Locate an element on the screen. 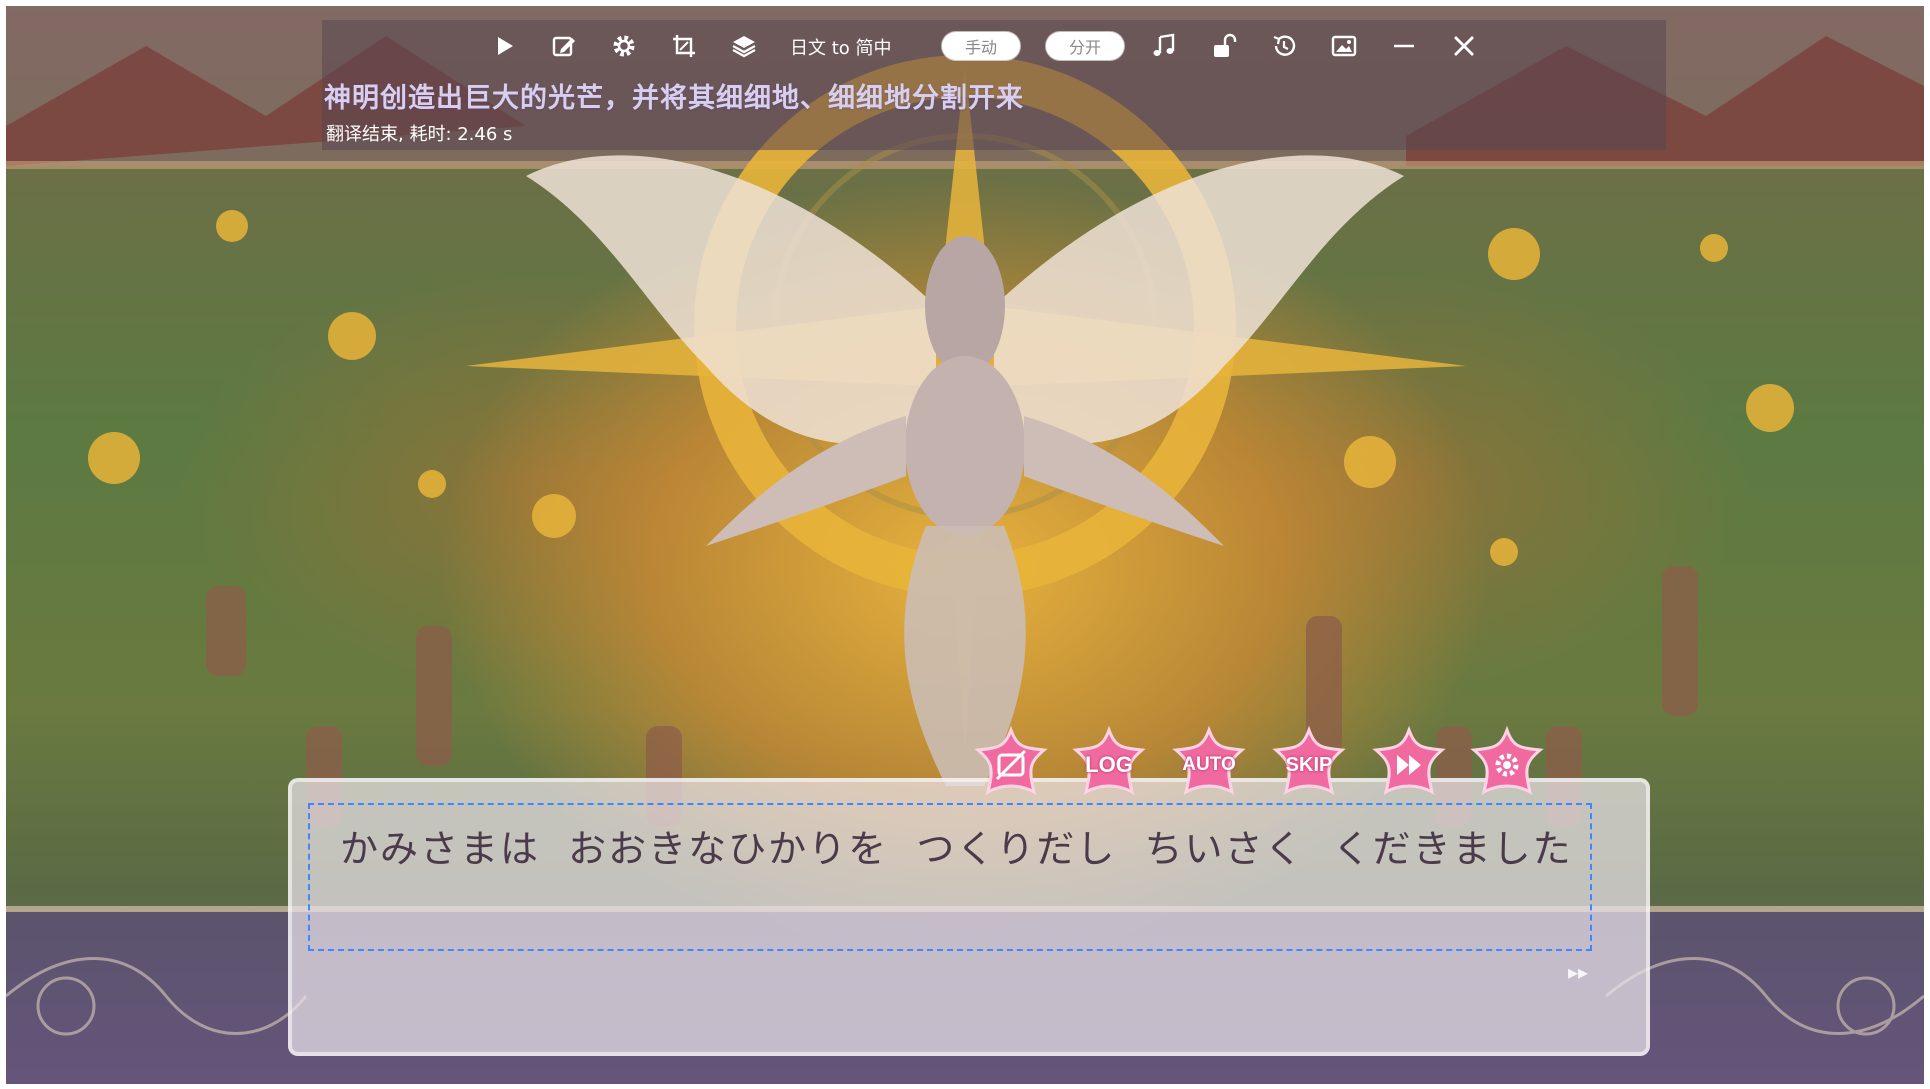 Image resolution: width=1930 pixels, height=1089 pixels. minimize-button is located at coordinates (1404, 46).